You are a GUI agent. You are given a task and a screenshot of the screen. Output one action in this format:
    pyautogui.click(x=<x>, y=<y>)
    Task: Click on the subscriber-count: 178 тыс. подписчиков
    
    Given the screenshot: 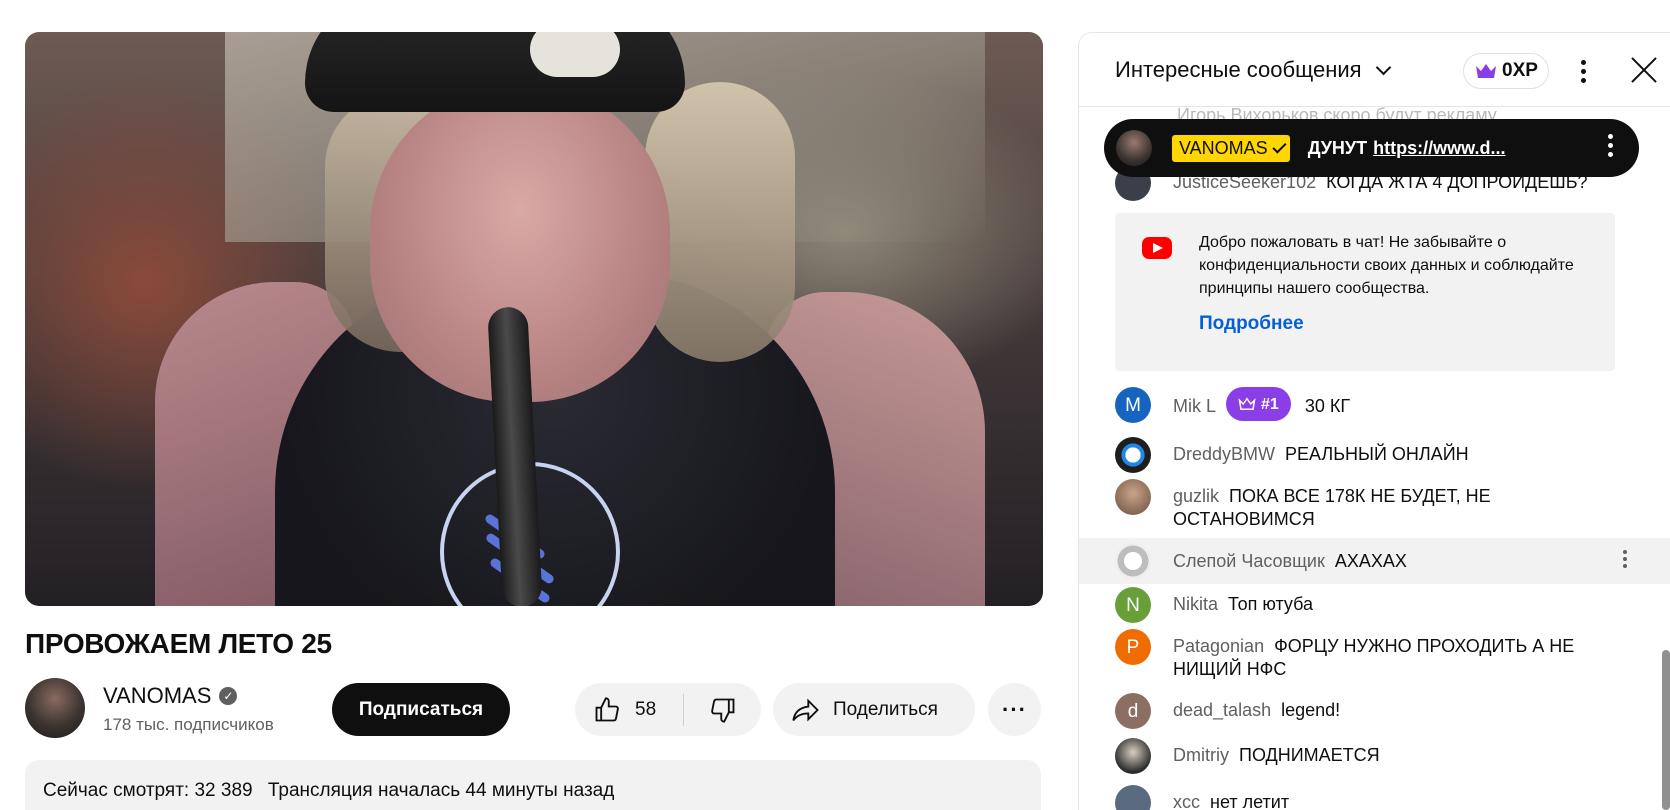 What is the action you would take?
    pyautogui.click(x=188, y=724)
    